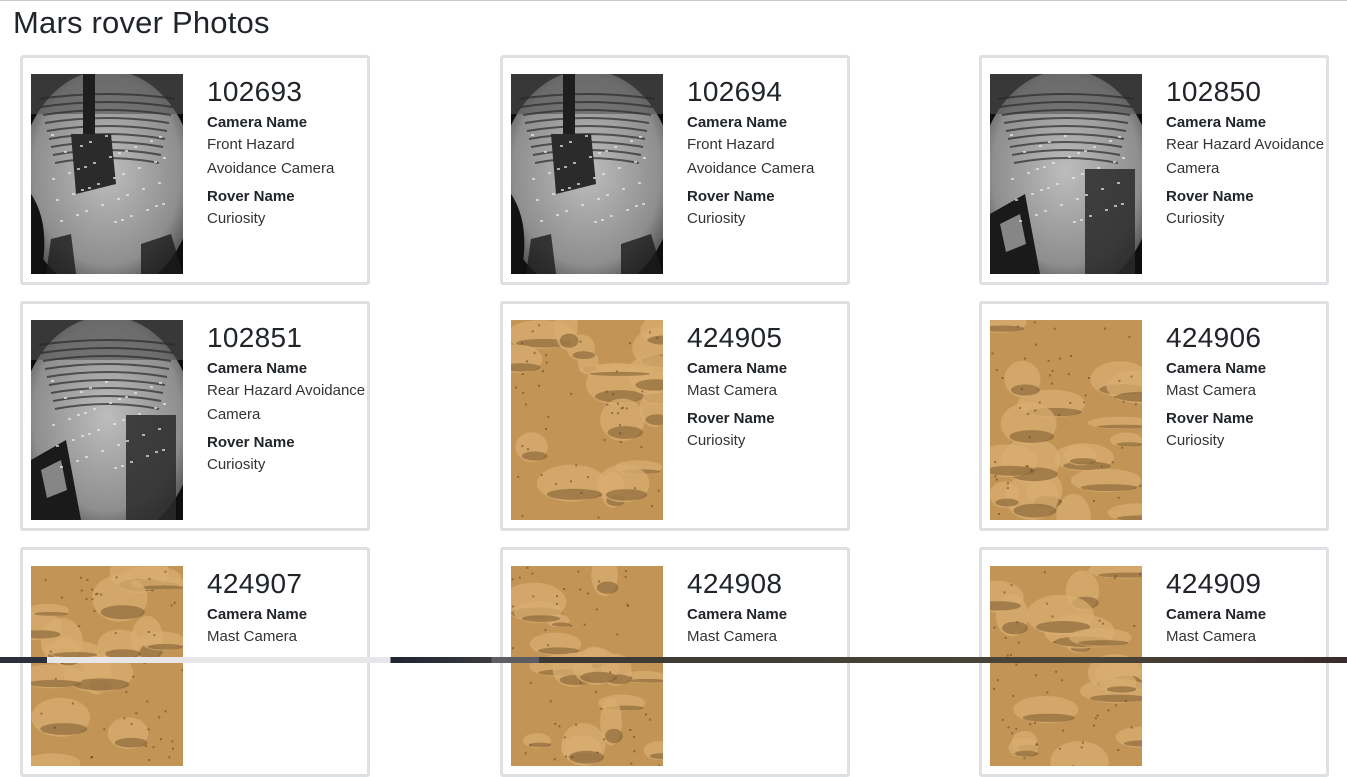 The image size is (1347, 777). What do you see at coordinates (673, 660) in the screenshot?
I see `os-taskbar-strip` at bounding box center [673, 660].